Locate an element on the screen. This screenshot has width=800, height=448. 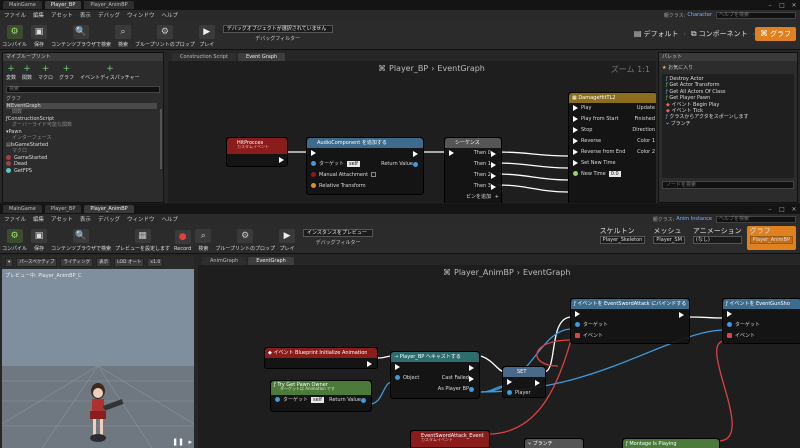
mode-mesh: メッシュ Player_SM is located at coordinates (669, 238).